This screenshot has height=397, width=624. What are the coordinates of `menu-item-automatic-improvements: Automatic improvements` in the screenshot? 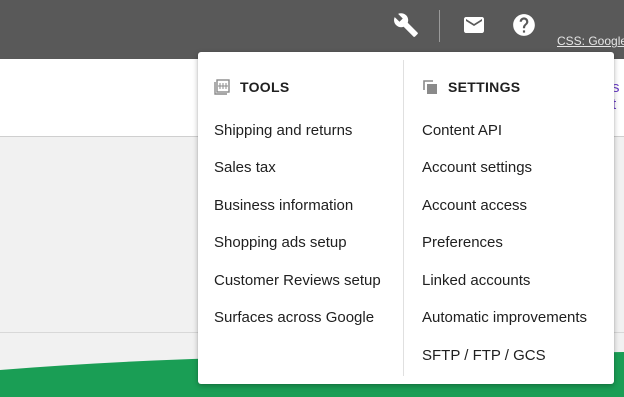 It's located at (504, 318).